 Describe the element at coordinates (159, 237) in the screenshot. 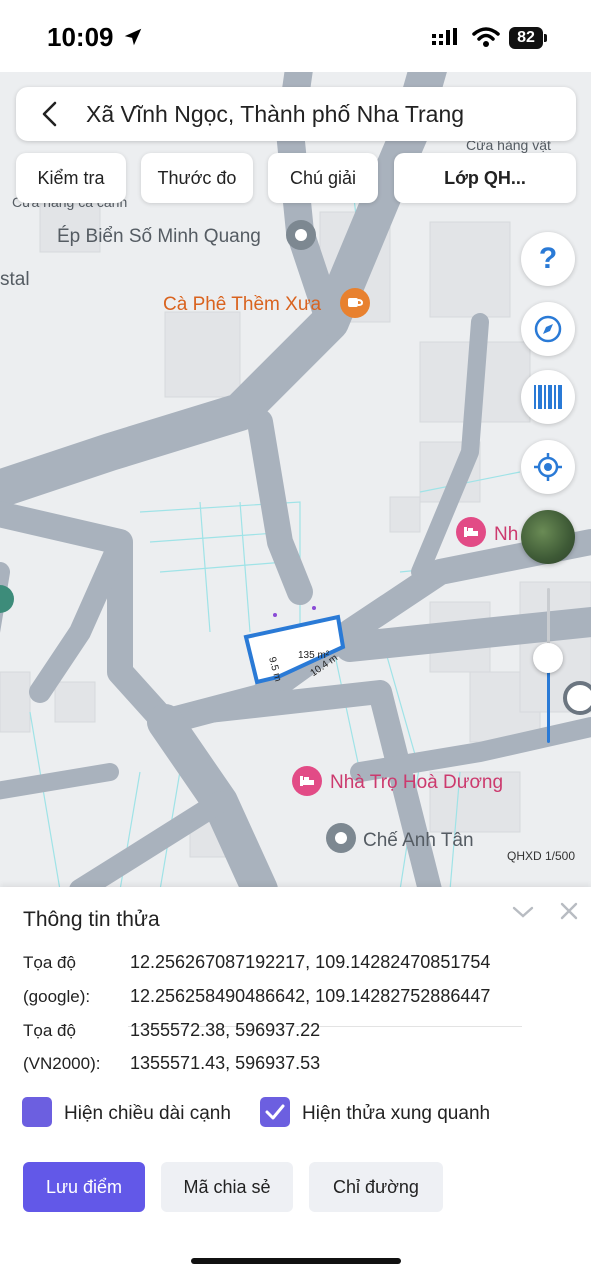

I see `poi-ep-bien-so: Ép Biển Số Minh Quang` at that location.